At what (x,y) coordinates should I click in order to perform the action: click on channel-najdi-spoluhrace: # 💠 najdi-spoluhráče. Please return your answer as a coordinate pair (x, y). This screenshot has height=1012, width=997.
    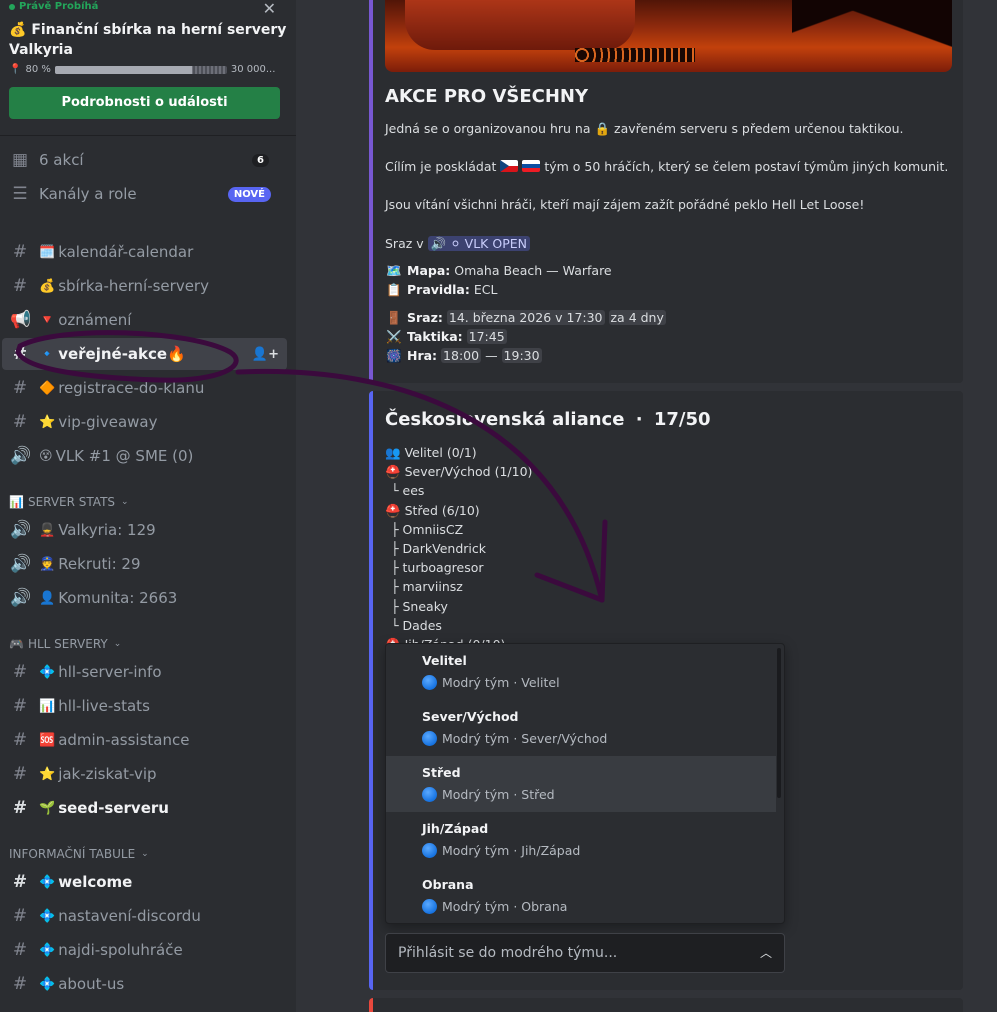
    Looking at the image, I should click on (144, 950).